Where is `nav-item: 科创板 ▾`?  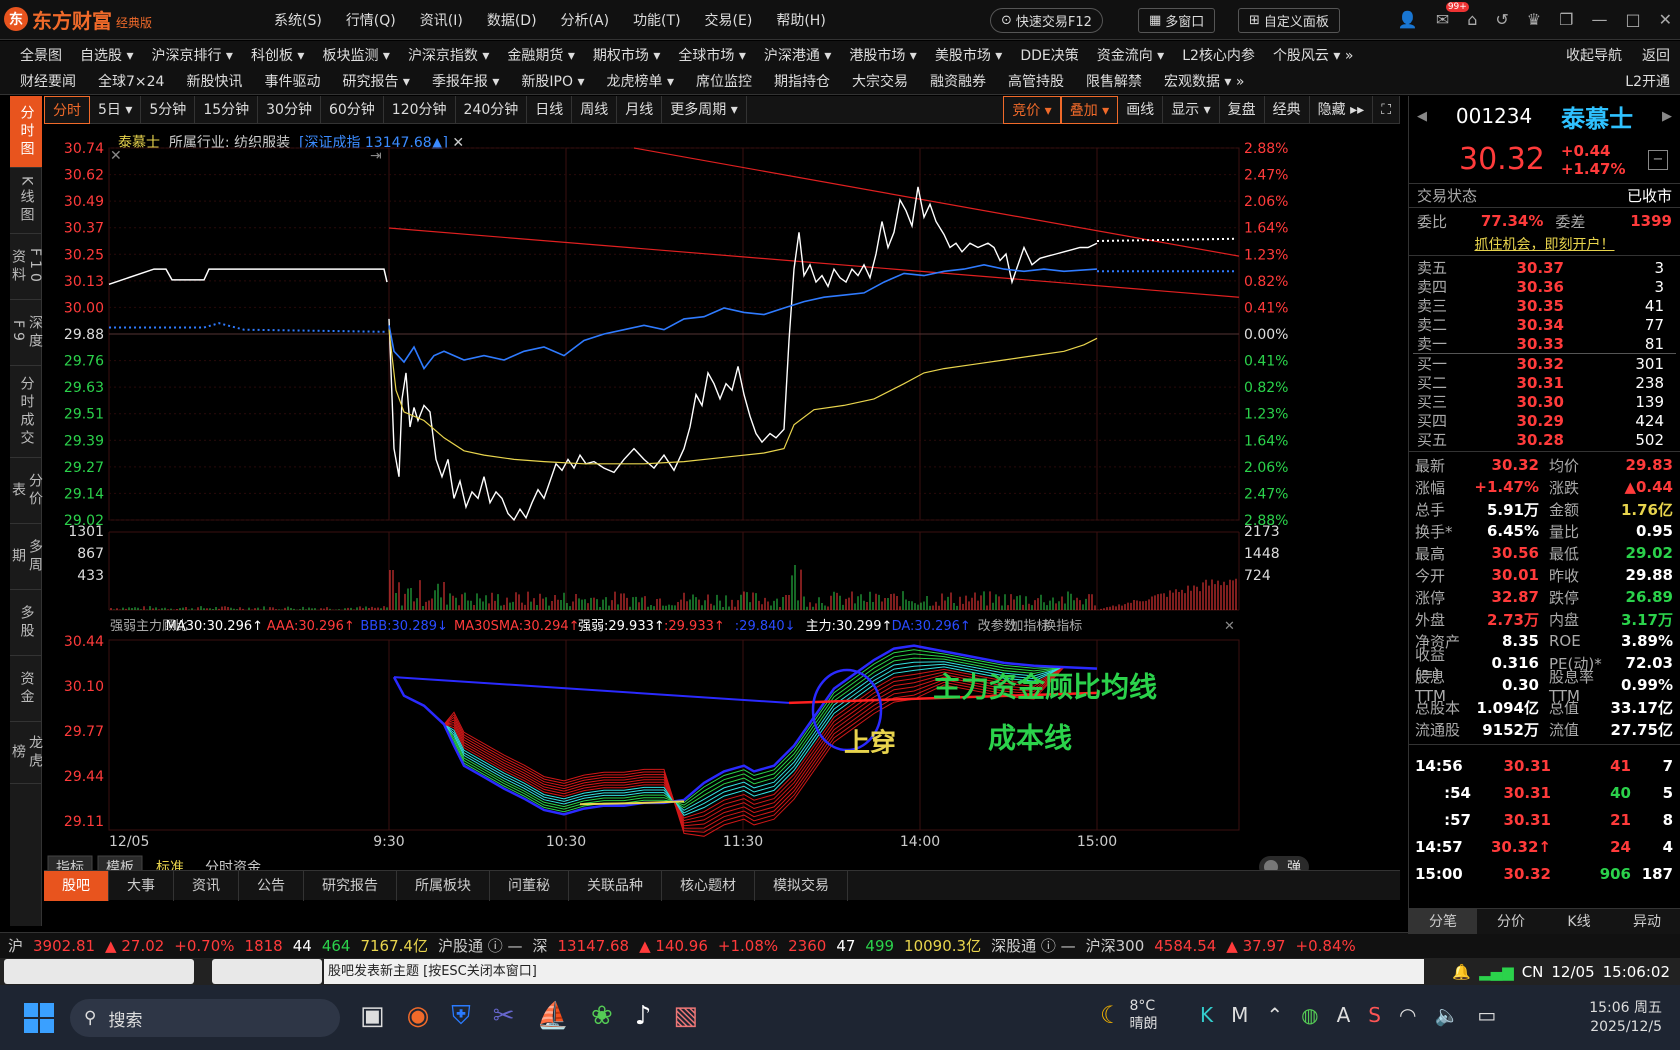 nav-item: 科创板 ▾ is located at coordinates (277, 55).